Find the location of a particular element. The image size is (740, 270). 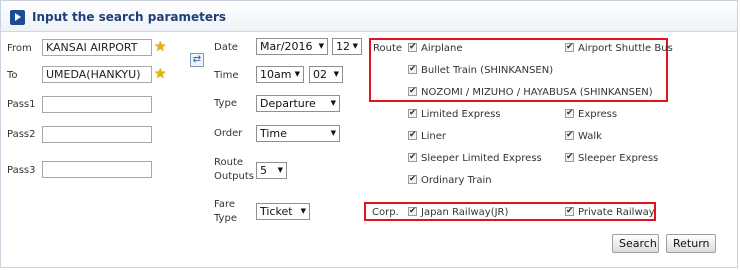

order-select: Time ▼ is located at coordinates (298, 133).